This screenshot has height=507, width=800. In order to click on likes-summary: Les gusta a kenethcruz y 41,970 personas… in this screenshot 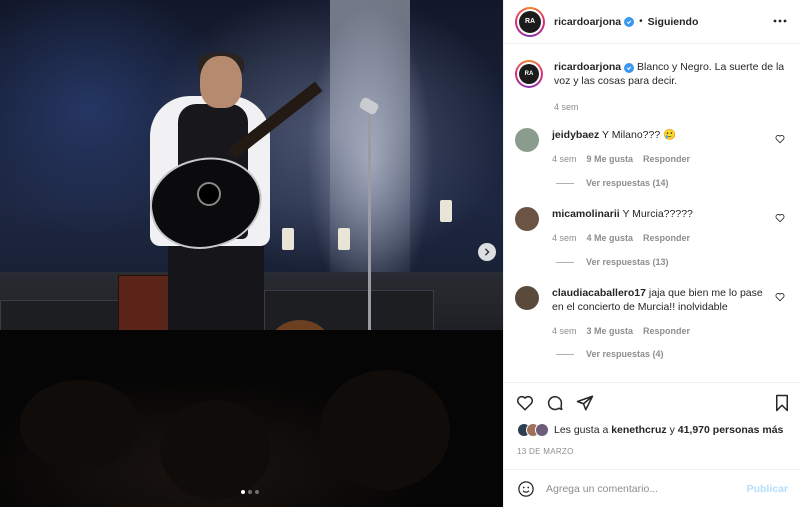, I will do `click(650, 430)`.